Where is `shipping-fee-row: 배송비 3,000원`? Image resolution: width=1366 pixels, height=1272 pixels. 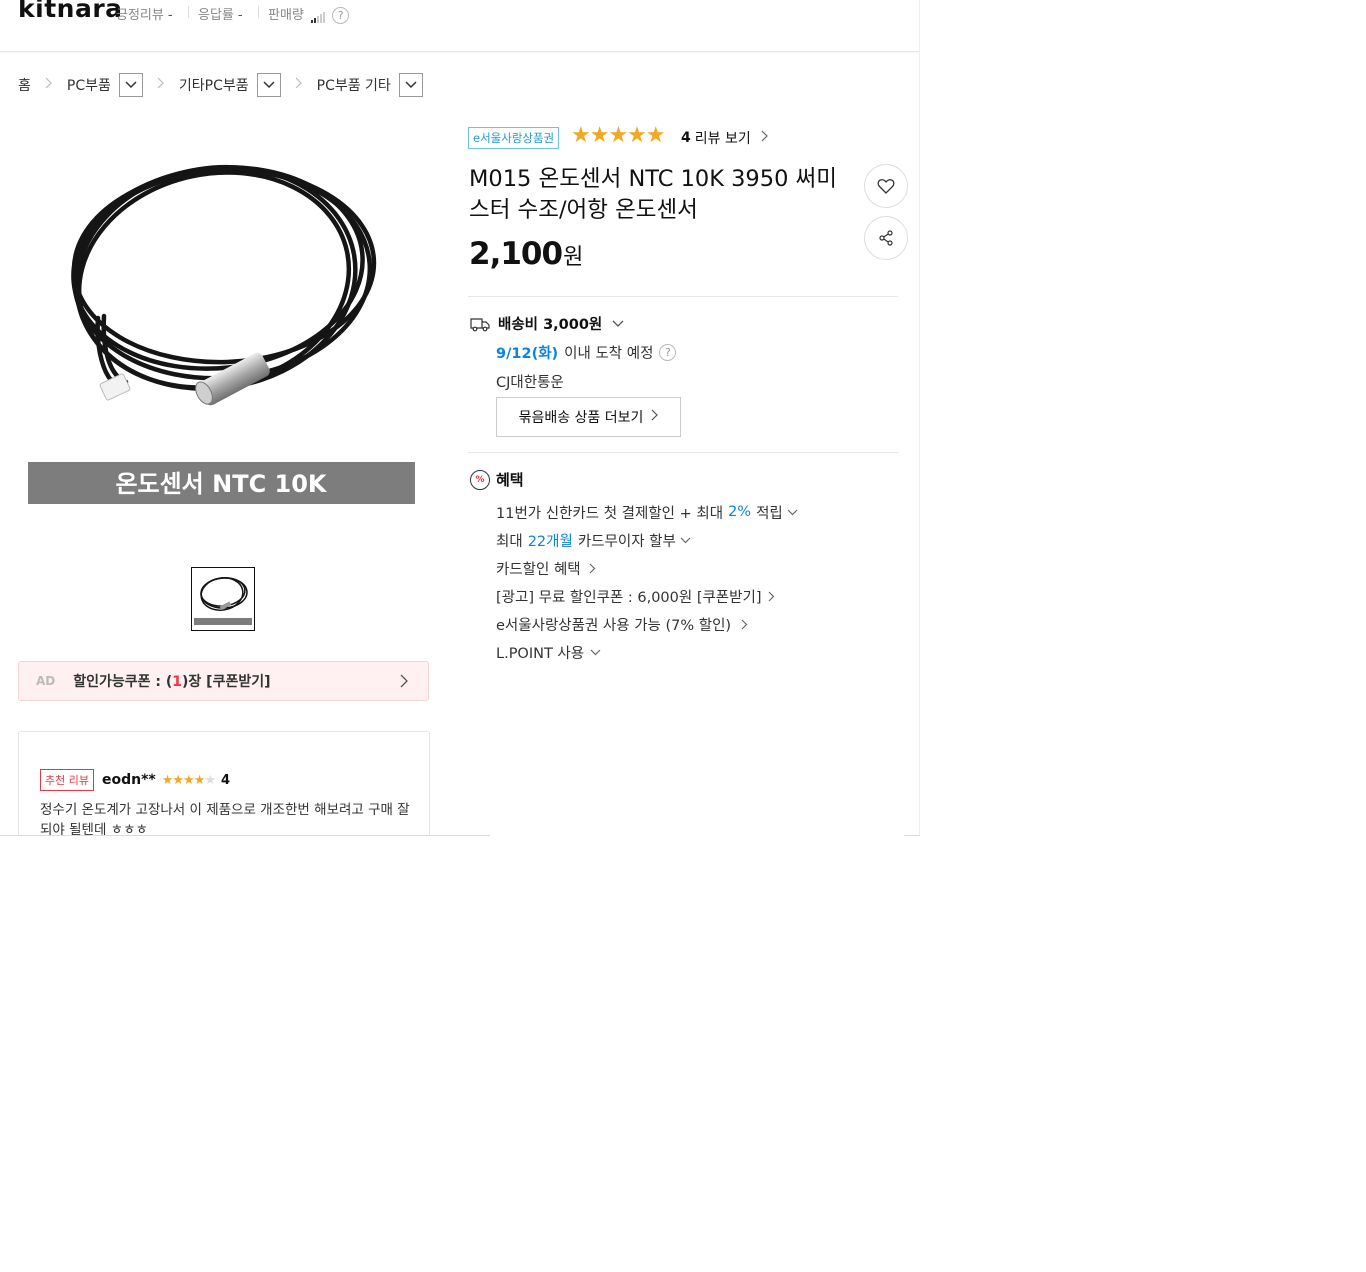 shipping-fee-row: 배송비 3,000원 is located at coordinates (547, 323).